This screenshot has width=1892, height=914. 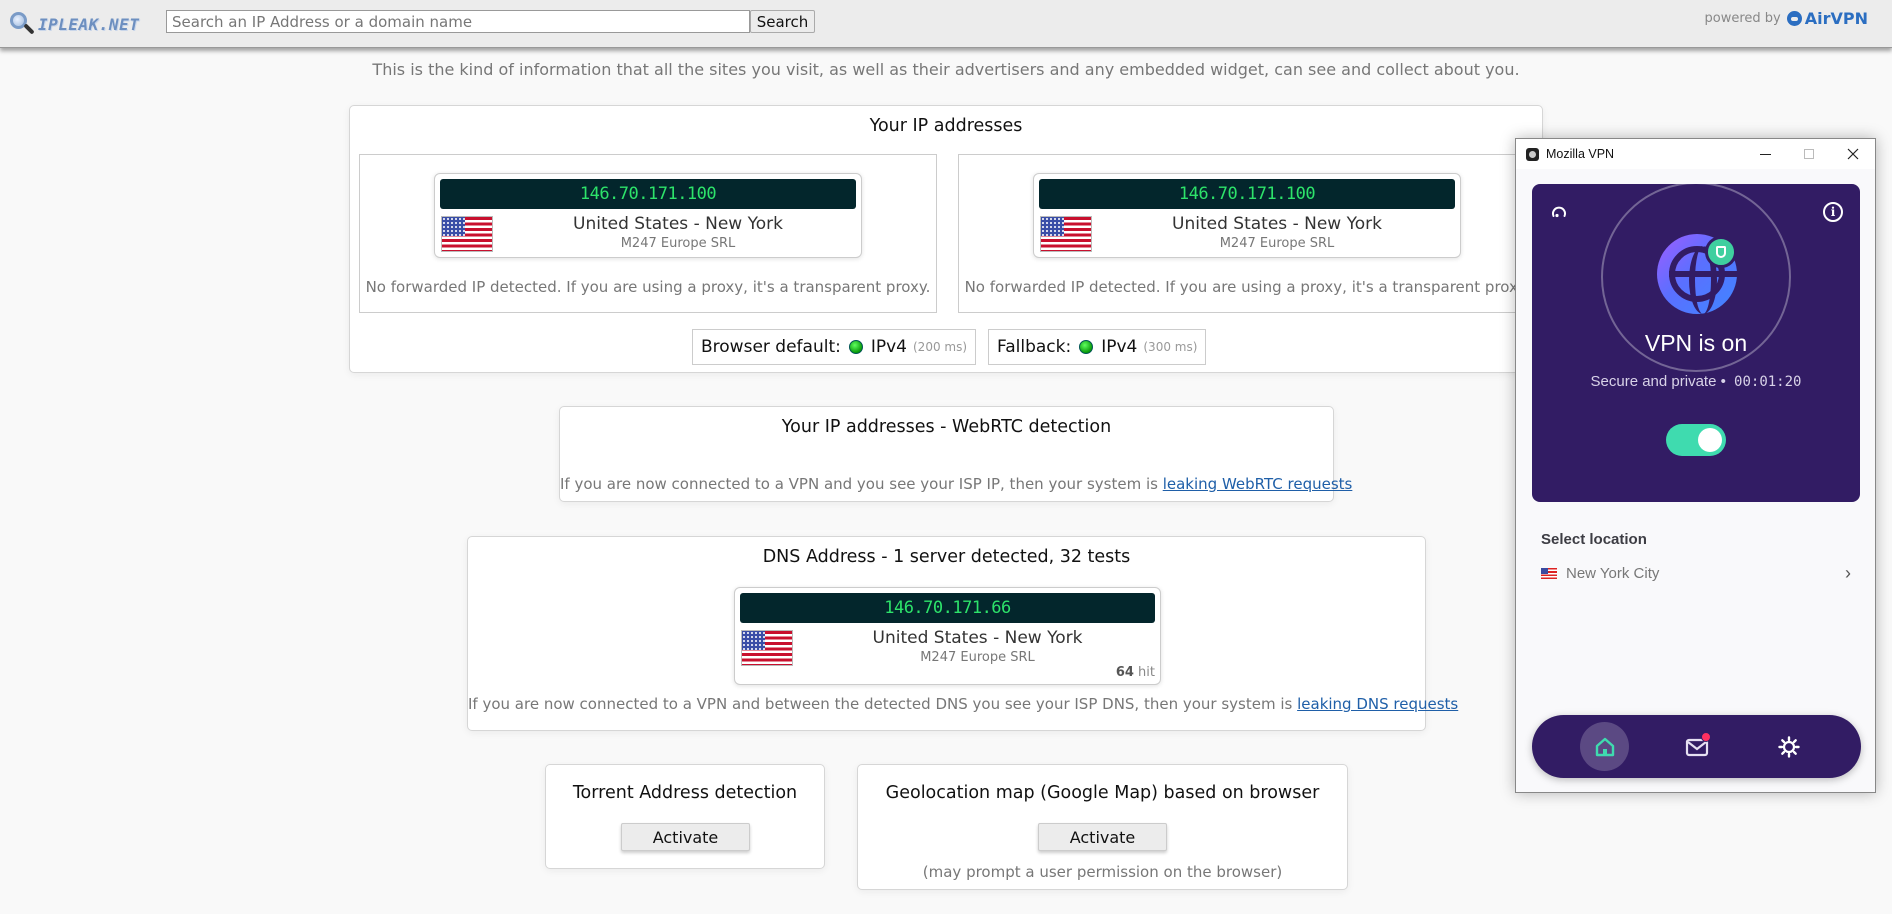 What do you see at coordinates (1768, 382) in the screenshot?
I see `vpn-connection-timer: 00:01:20` at bounding box center [1768, 382].